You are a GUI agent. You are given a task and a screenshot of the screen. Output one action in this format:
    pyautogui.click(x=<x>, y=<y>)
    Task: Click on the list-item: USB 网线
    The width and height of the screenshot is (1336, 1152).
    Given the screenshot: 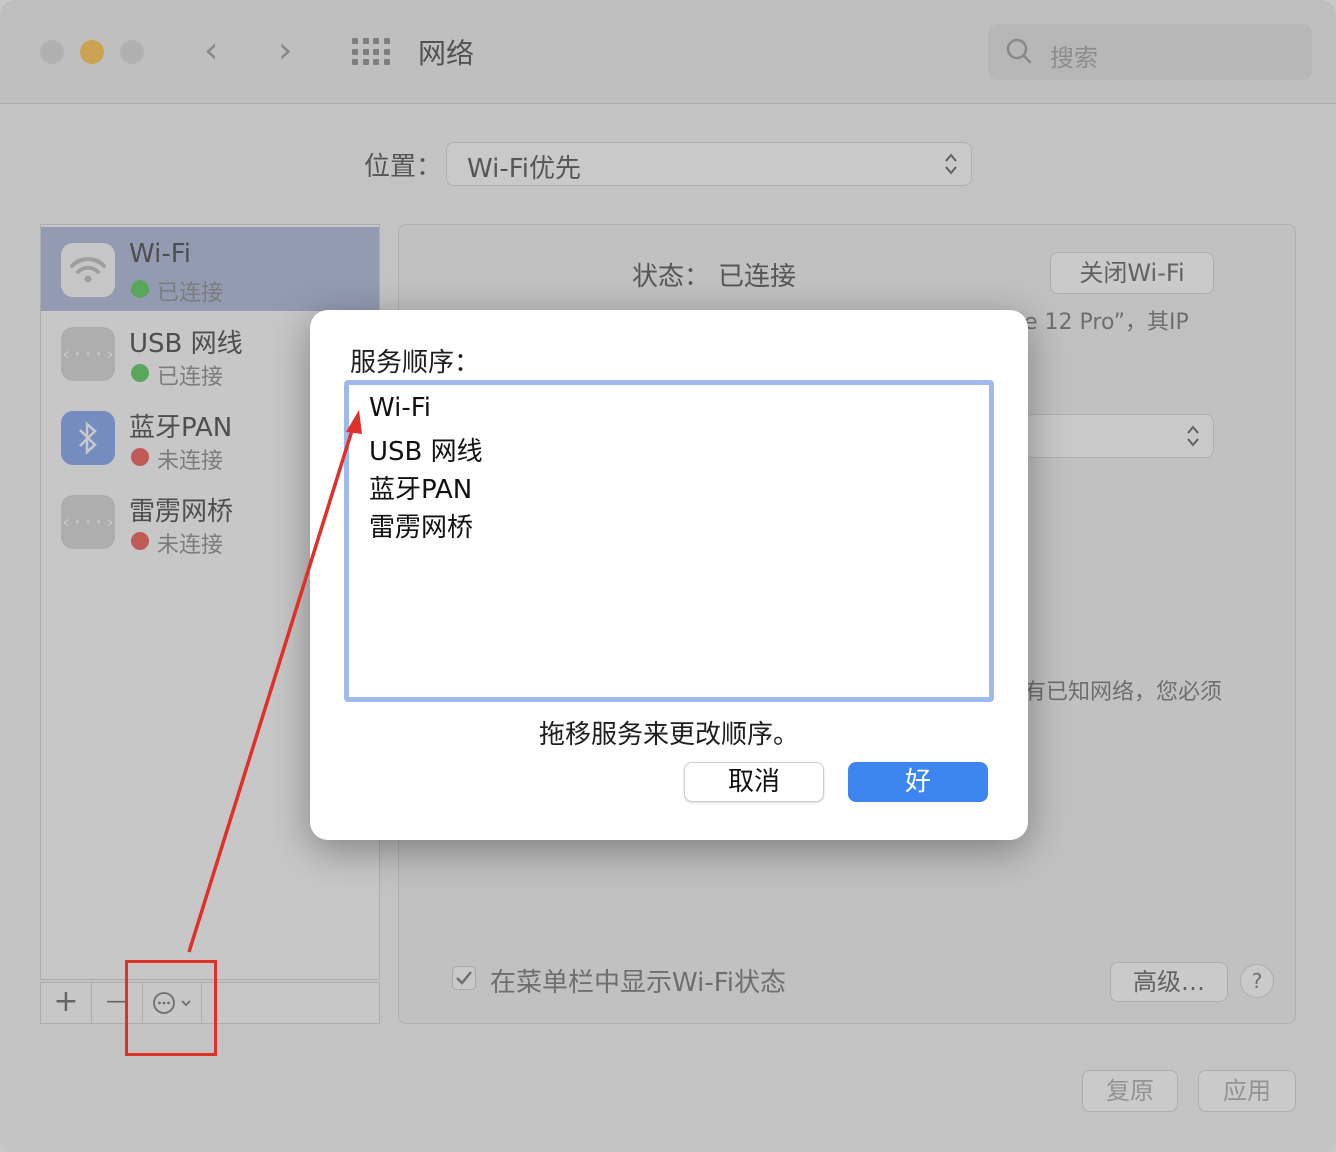 What is the action you would take?
    pyautogui.click(x=426, y=449)
    